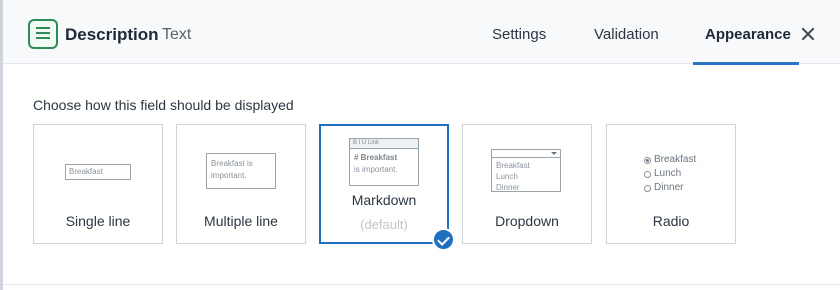 This screenshot has width=840, height=290. I want to click on radio-preview: Breakfast Lunch Dinner, so click(670, 174).